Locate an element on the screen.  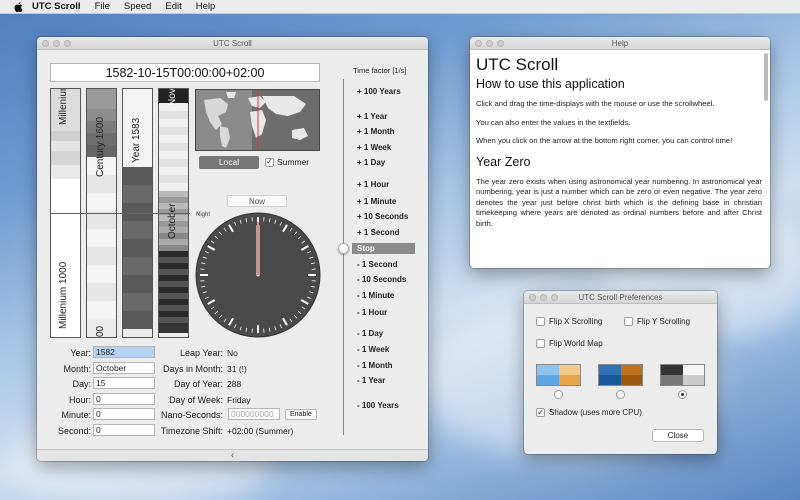
help-subheading-year-zero: Year Zero is located at coordinates (503, 161).